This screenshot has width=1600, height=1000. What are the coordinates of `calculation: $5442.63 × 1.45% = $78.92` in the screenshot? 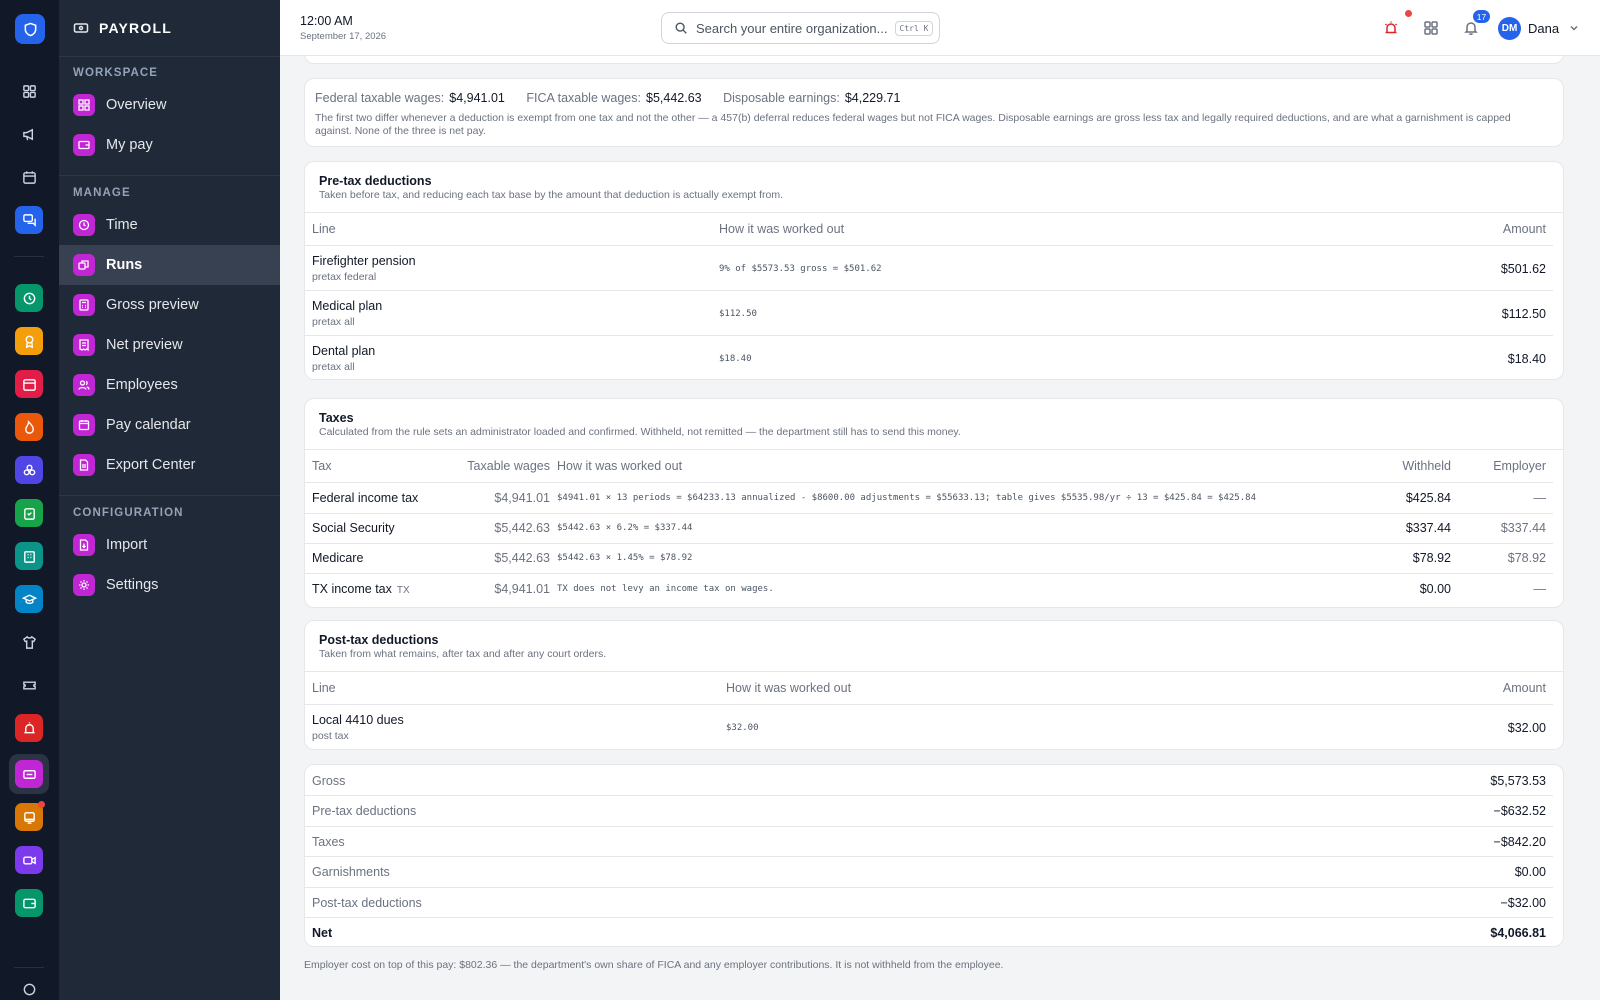 It's located at (625, 558).